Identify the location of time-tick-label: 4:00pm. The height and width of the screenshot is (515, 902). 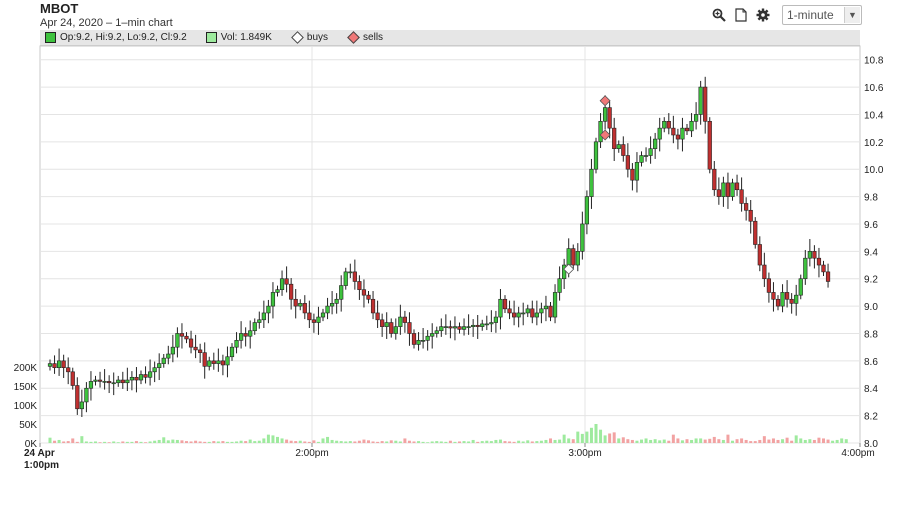
(857, 453).